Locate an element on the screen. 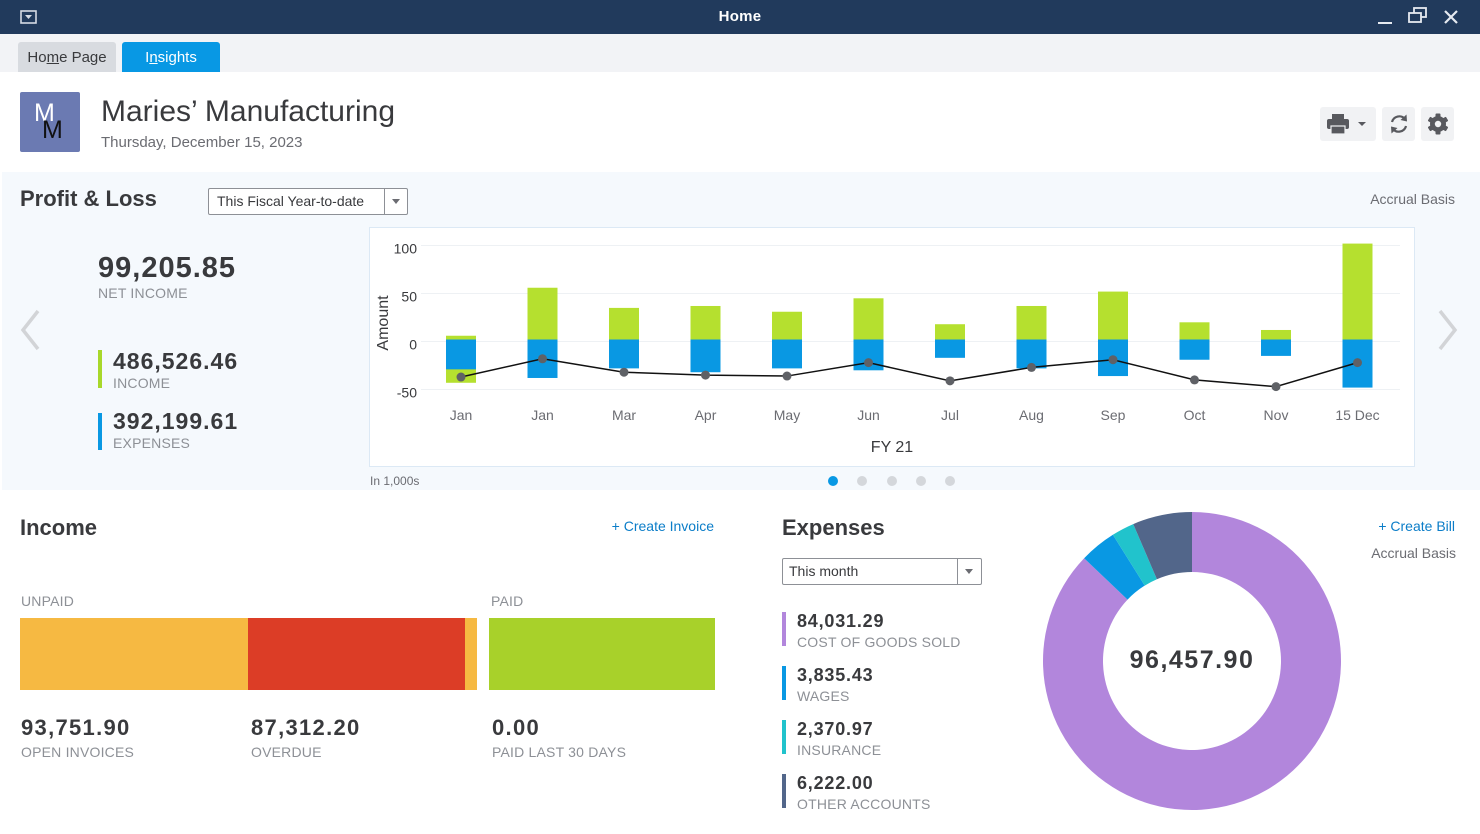 This screenshot has width=1480, height=834. income-total-label: INCOME is located at coordinates (142, 383).